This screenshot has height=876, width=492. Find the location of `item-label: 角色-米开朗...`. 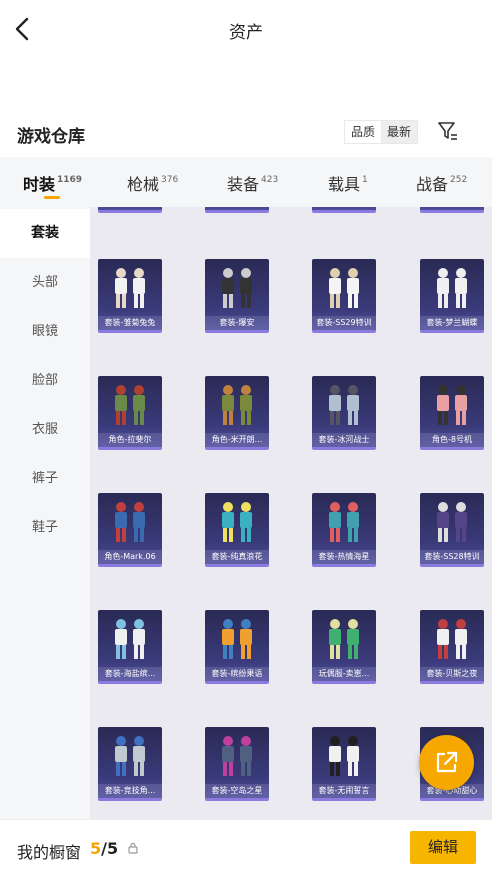

item-label: 角色-米开朗... is located at coordinates (237, 440).